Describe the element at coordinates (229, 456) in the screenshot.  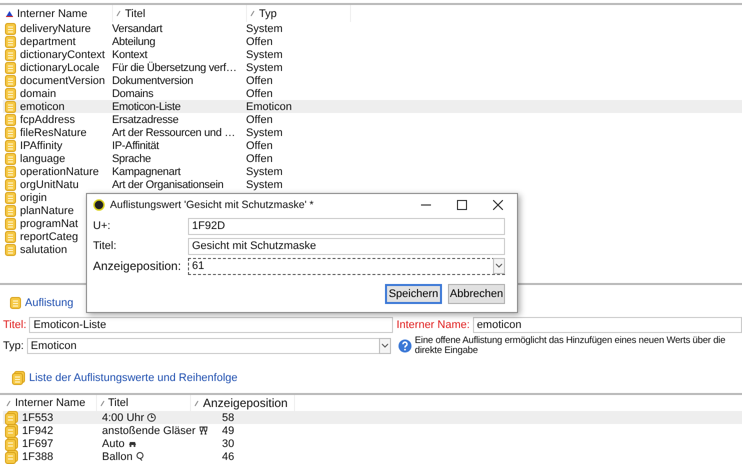
I see `table-cell-text: 46` at that location.